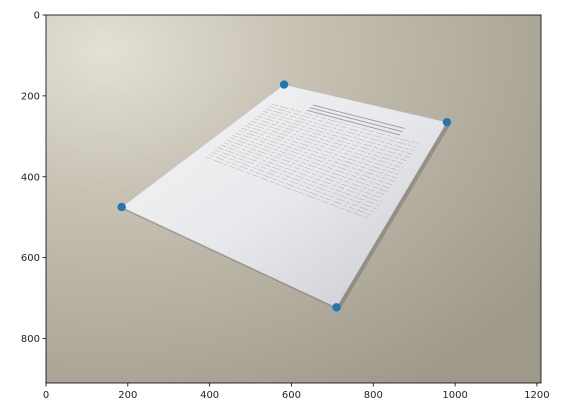  Describe the element at coordinates (373, 395) in the screenshot. I see `x-tick-label: 800` at that location.